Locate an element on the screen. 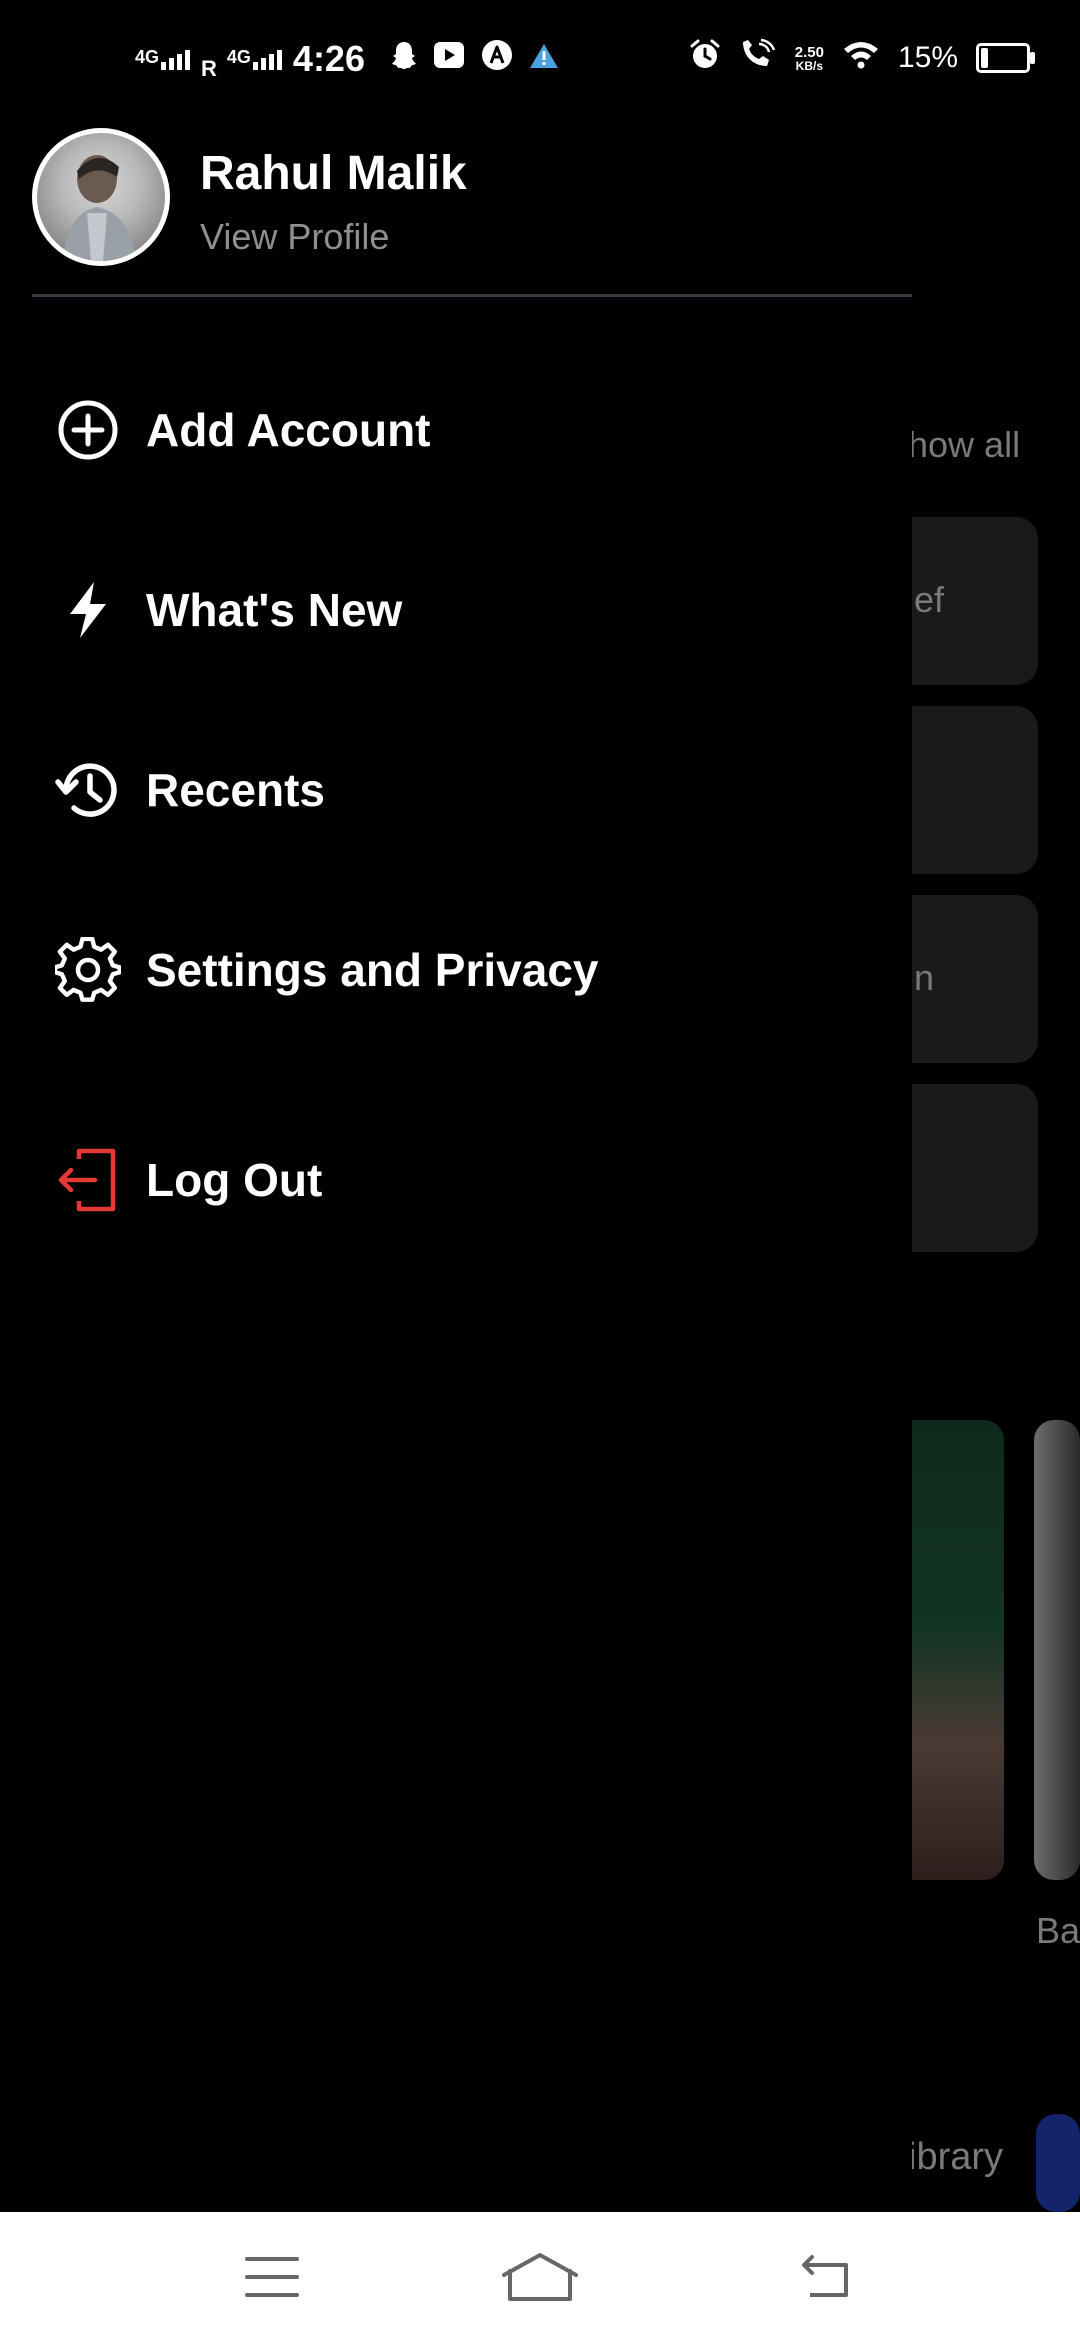 This screenshot has width=1080, height=2340. menu-item-settings-privacy: Settings and Privacy is located at coordinates (324, 970).